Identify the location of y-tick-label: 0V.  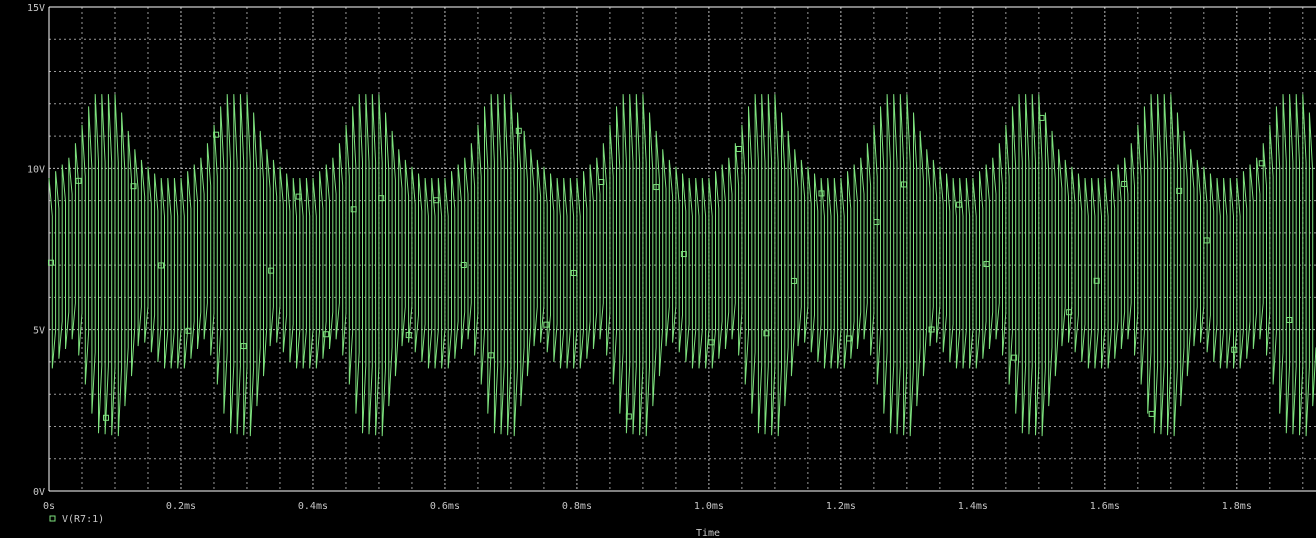
(39, 492).